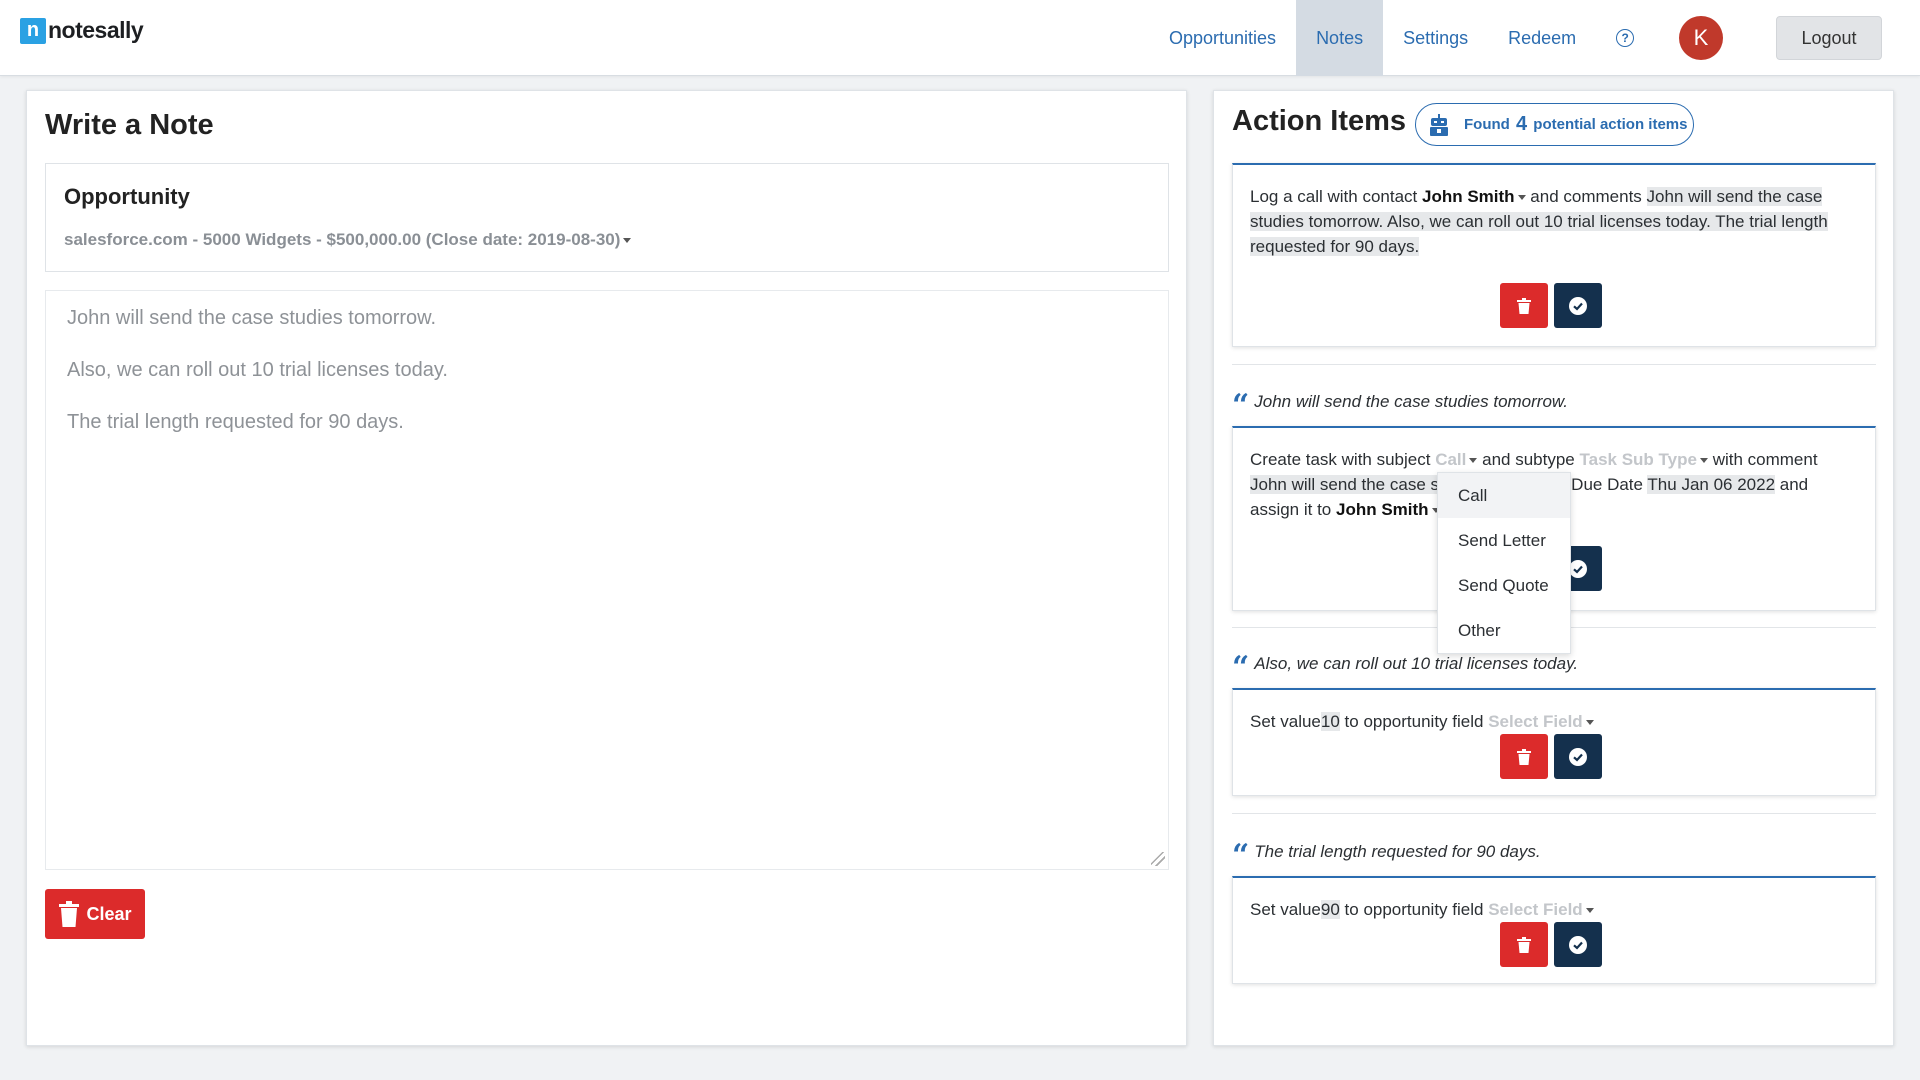 The image size is (1920, 1080). What do you see at coordinates (1344, 484) in the screenshot?
I see `comment-field: John will send the case s` at bounding box center [1344, 484].